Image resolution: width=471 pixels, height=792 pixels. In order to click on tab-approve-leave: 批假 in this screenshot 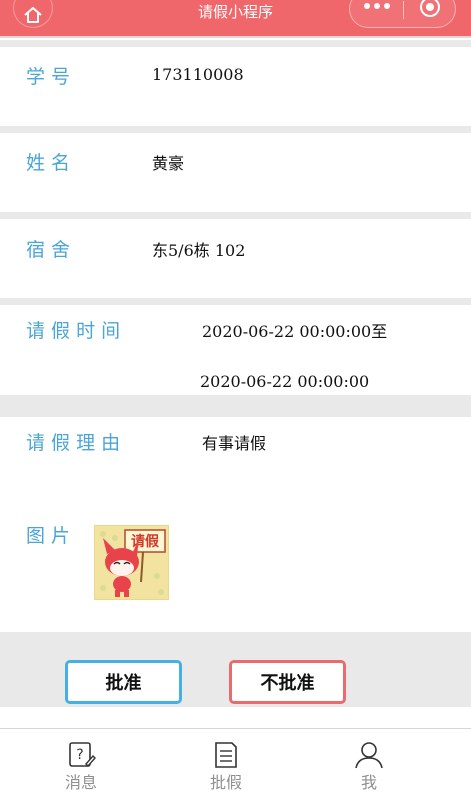, I will do `click(226, 760)`.